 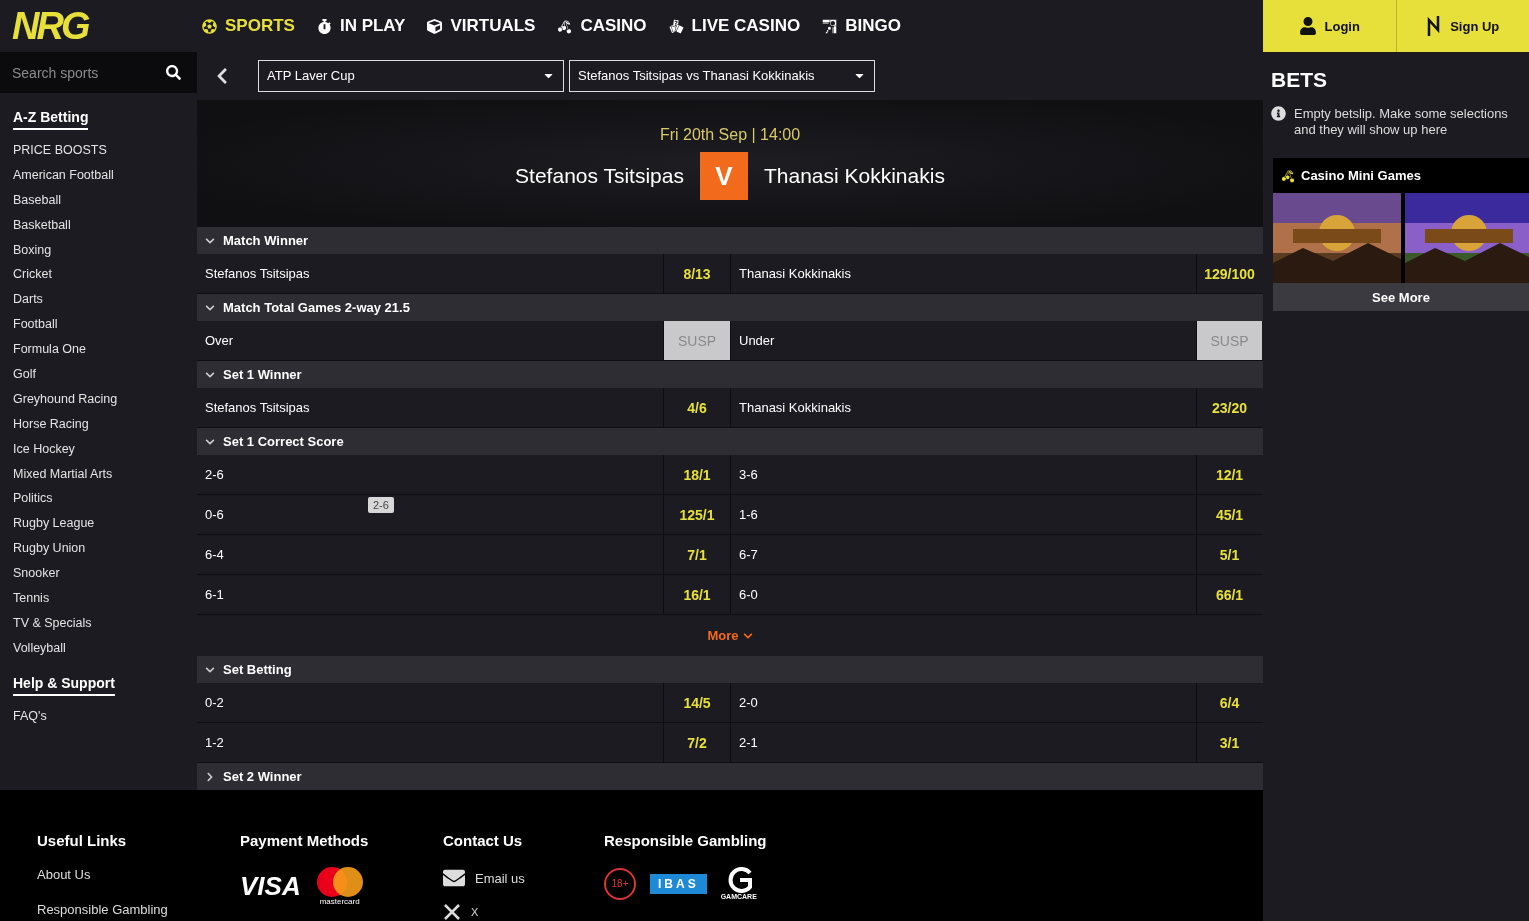 What do you see at coordinates (98, 349) in the screenshot?
I see `sidebar-item: Formula One` at bounding box center [98, 349].